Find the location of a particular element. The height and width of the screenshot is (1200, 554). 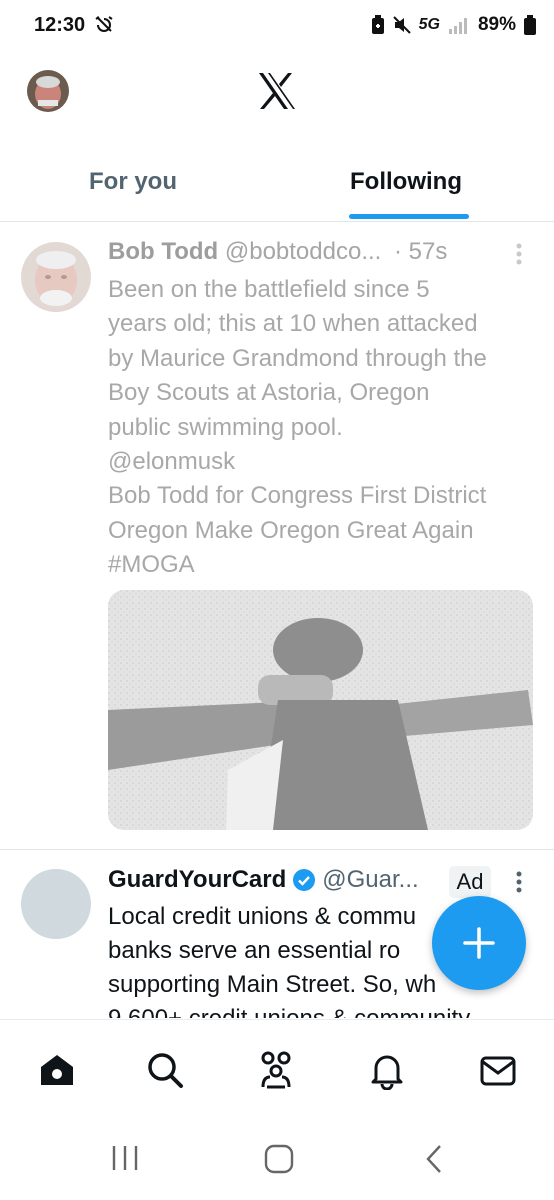

notifications-icon is located at coordinates (387, 1070).